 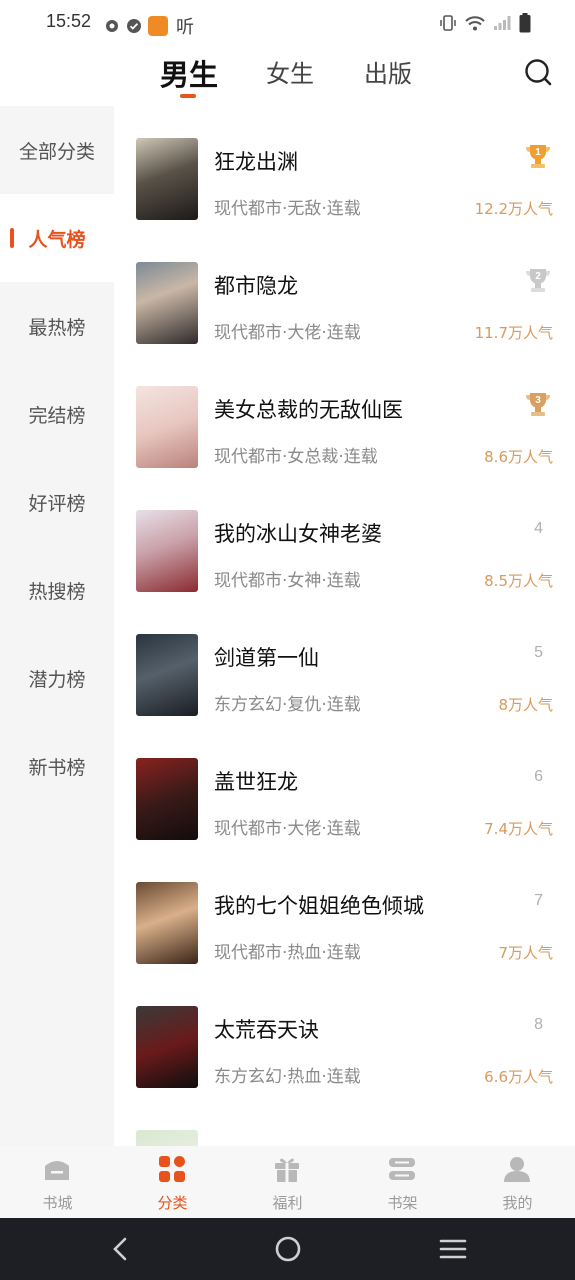 I want to click on status-bar: 15:52 听, so click(x=287, y=23).